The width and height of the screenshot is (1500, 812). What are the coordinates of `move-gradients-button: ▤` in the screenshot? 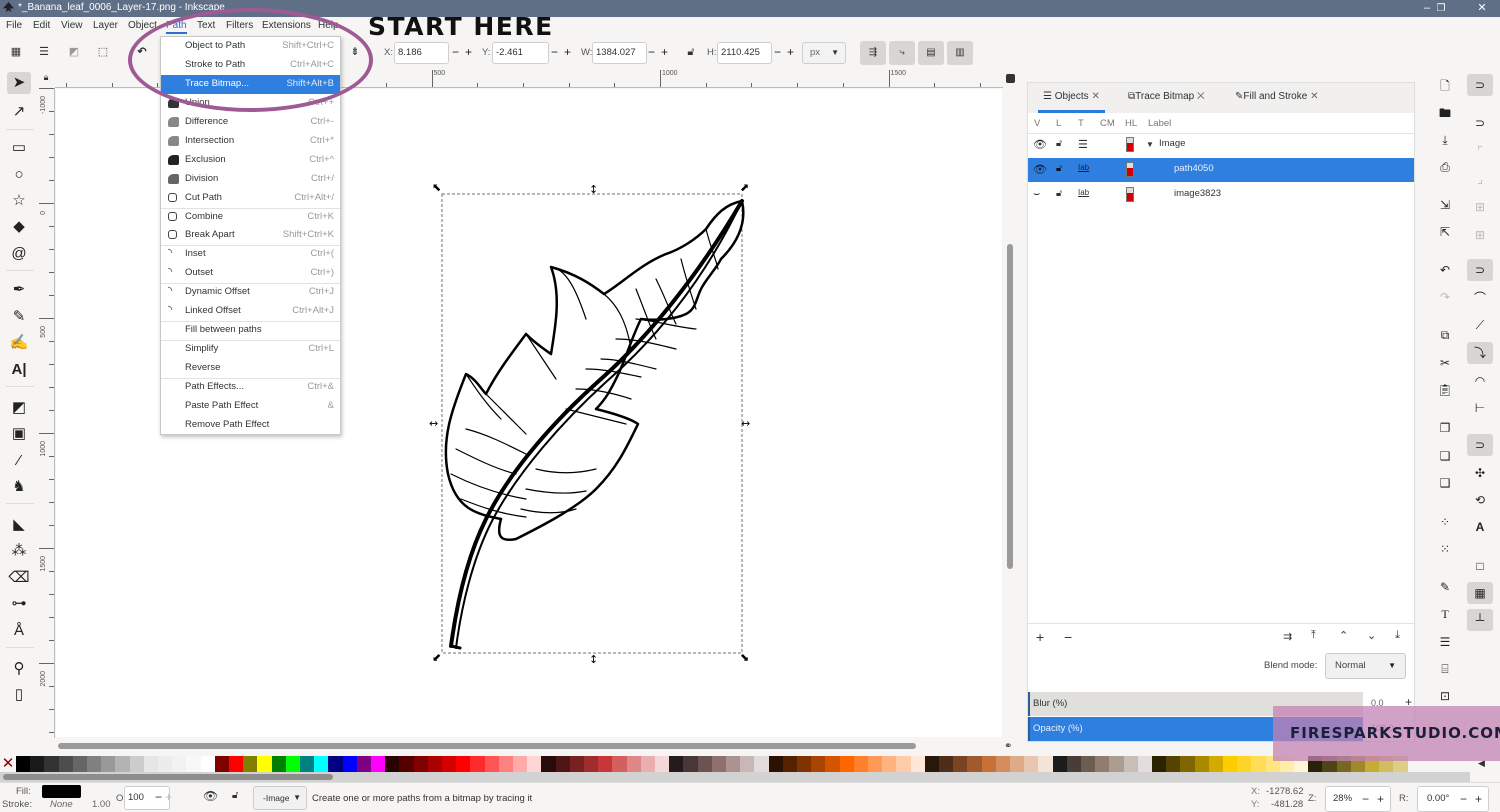 It's located at (931, 53).